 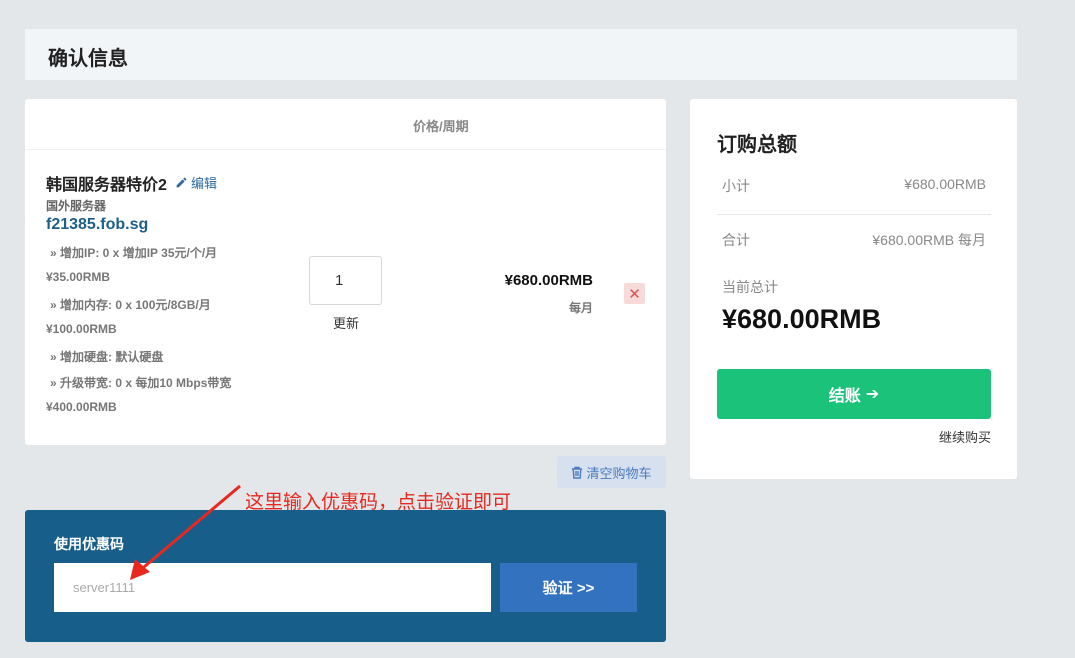 What do you see at coordinates (130, 305) in the screenshot?
I see `option-memory: » 增加内存: 0 x 100元/8GB/月` at bounding box center [130, 305].